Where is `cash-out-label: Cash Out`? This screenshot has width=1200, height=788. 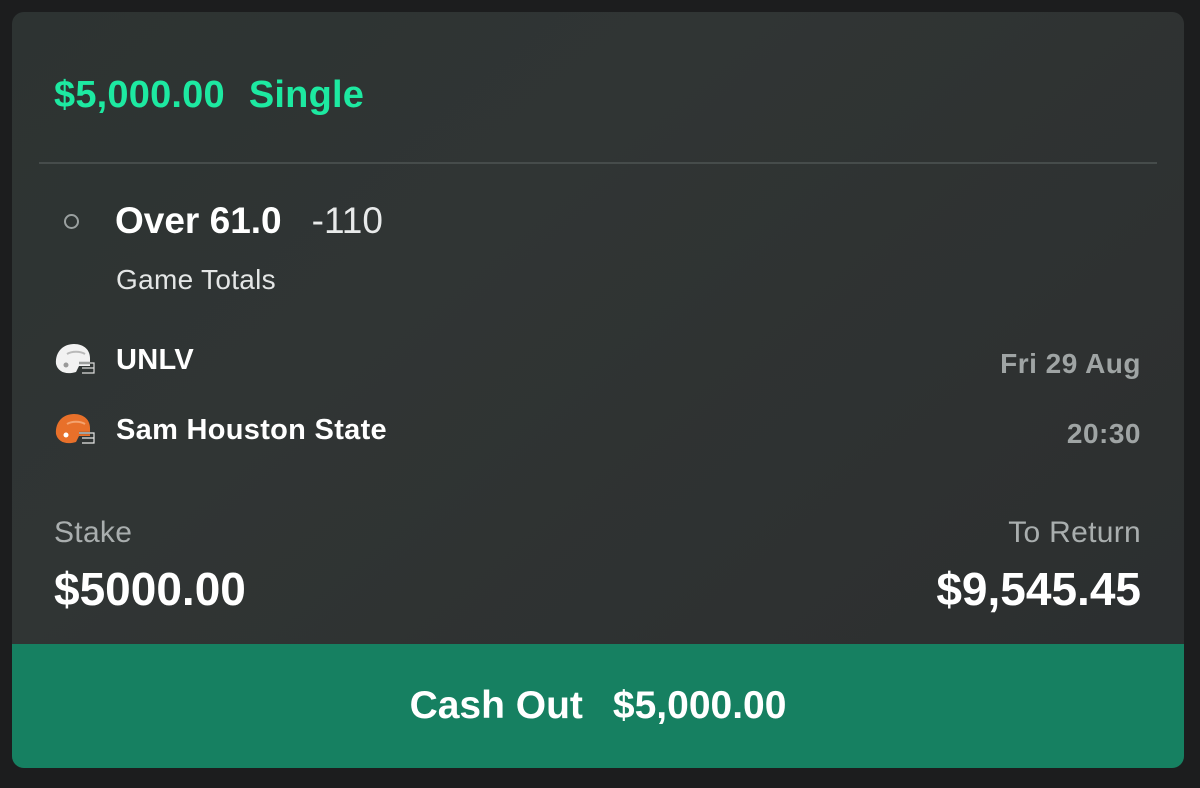
cash-out-label: Cash Out is located at coordinates (496, 705).